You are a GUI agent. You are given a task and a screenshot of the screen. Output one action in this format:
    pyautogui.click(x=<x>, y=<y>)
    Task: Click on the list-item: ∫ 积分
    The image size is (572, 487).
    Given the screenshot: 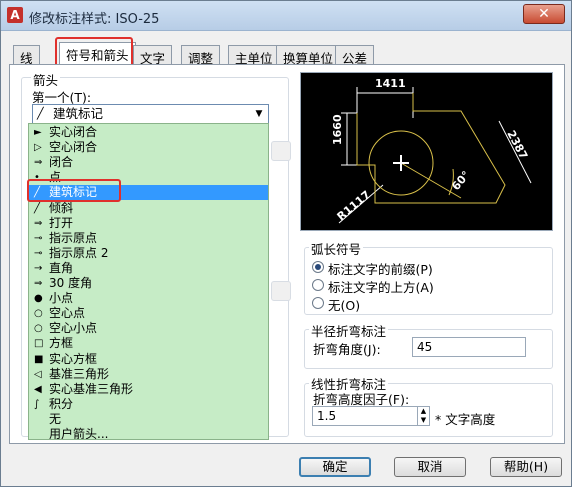 What is the action you would take?
    pyautogui.click(x=148, y=404)
    